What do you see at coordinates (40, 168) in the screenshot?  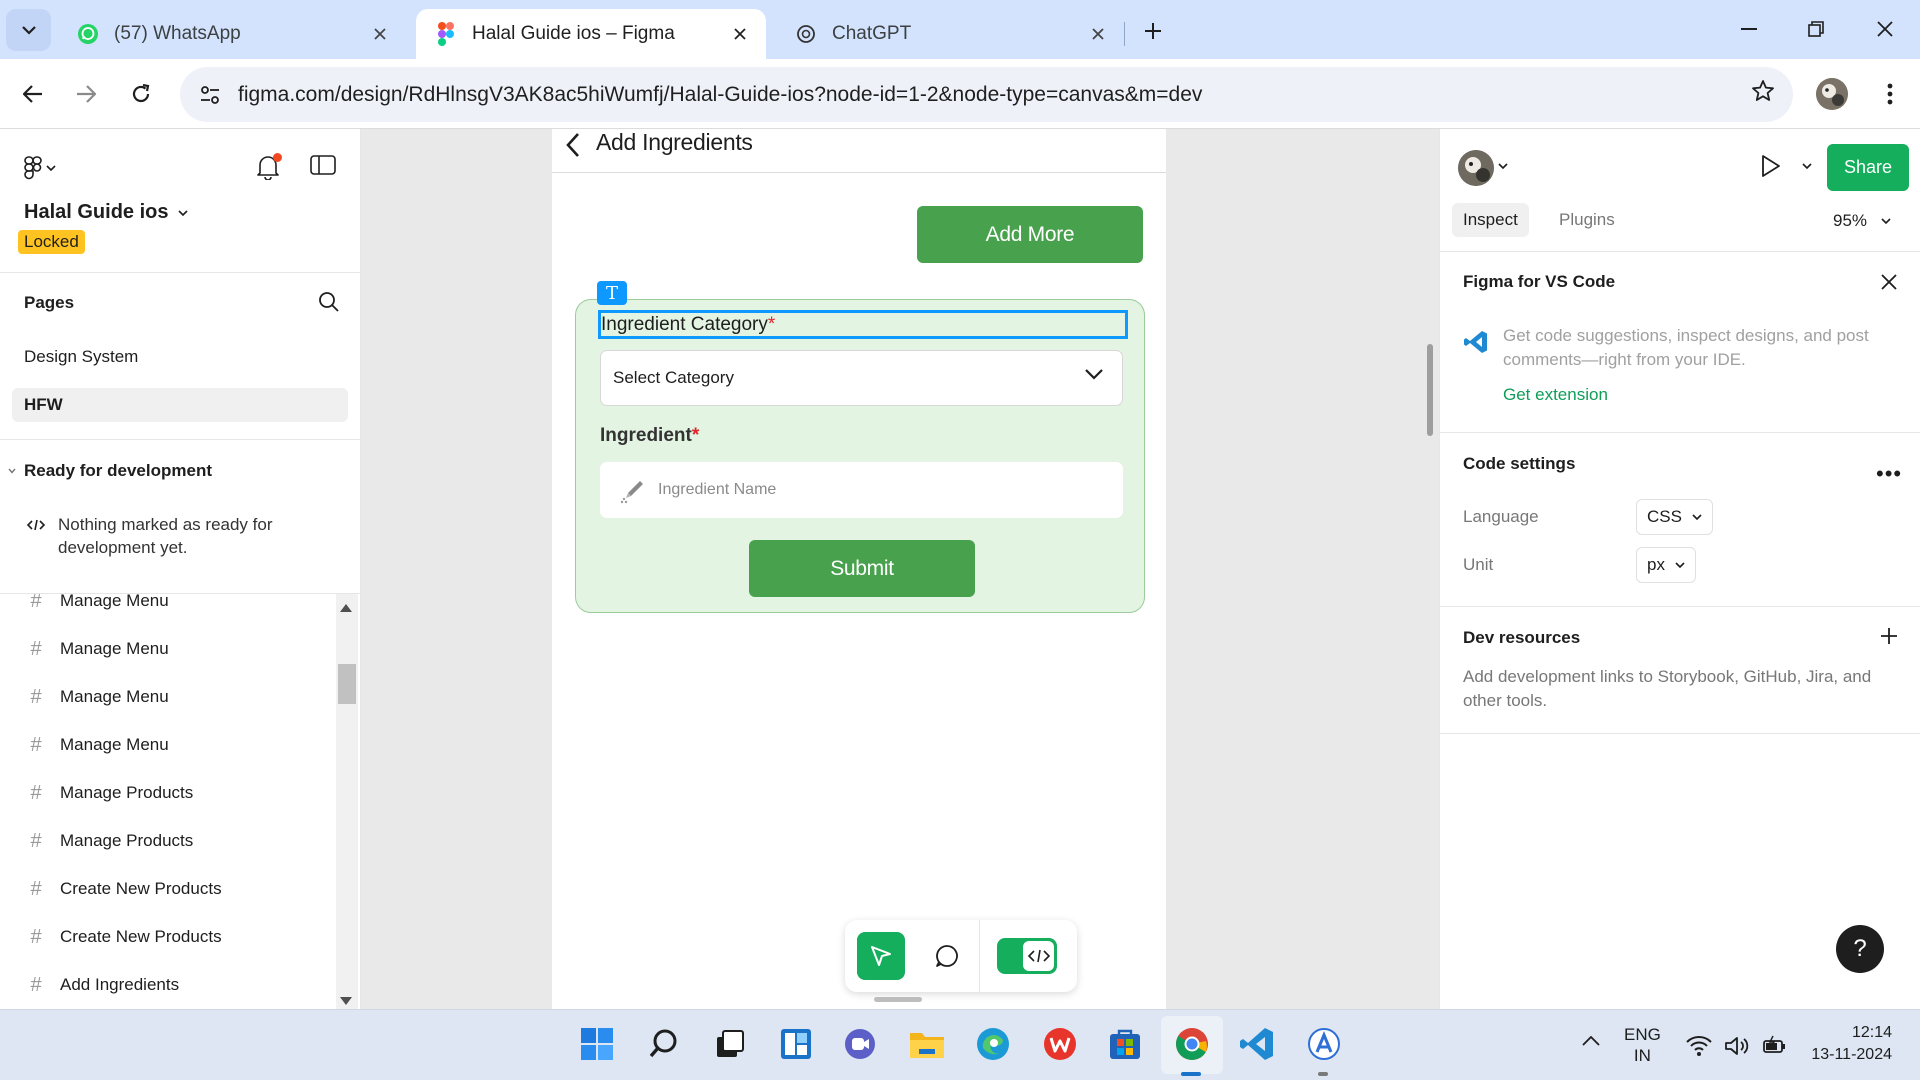 I see `figma-main-menu` at bounding box center [40, 168].